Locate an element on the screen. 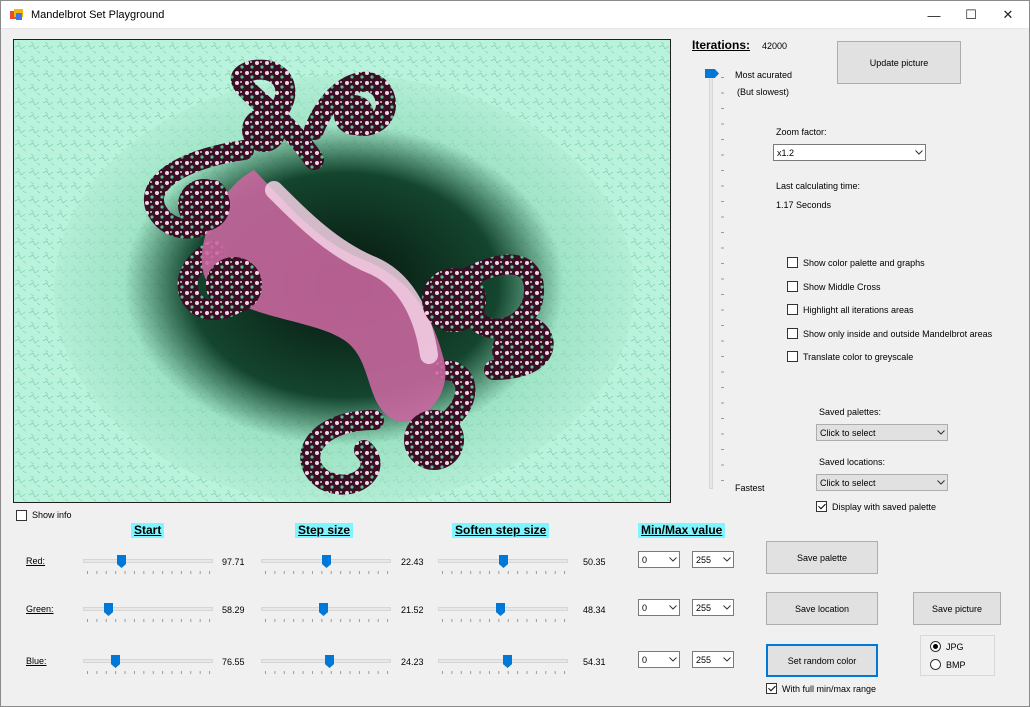  save-picture-button: Save picture is located at coordinates (957, 608).